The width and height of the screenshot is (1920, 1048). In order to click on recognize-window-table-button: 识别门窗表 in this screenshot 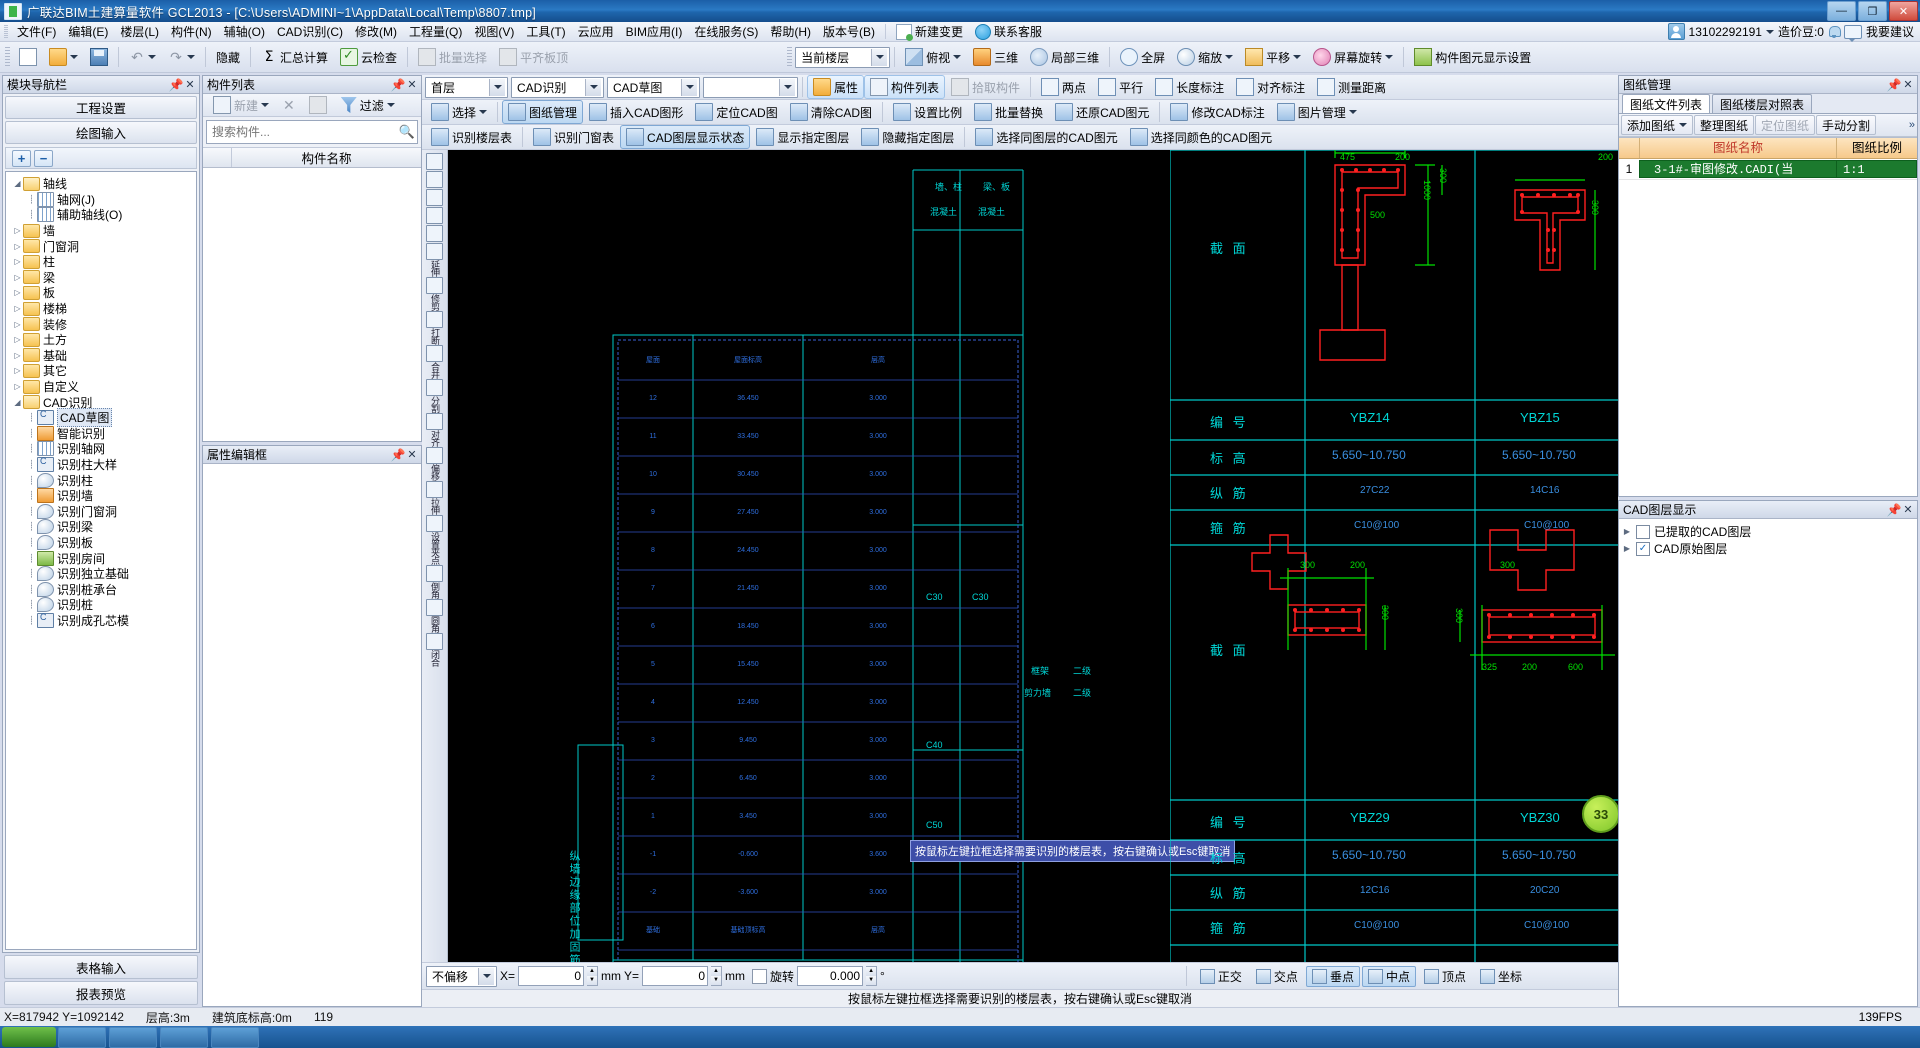, I will do `click(573, 137)`.